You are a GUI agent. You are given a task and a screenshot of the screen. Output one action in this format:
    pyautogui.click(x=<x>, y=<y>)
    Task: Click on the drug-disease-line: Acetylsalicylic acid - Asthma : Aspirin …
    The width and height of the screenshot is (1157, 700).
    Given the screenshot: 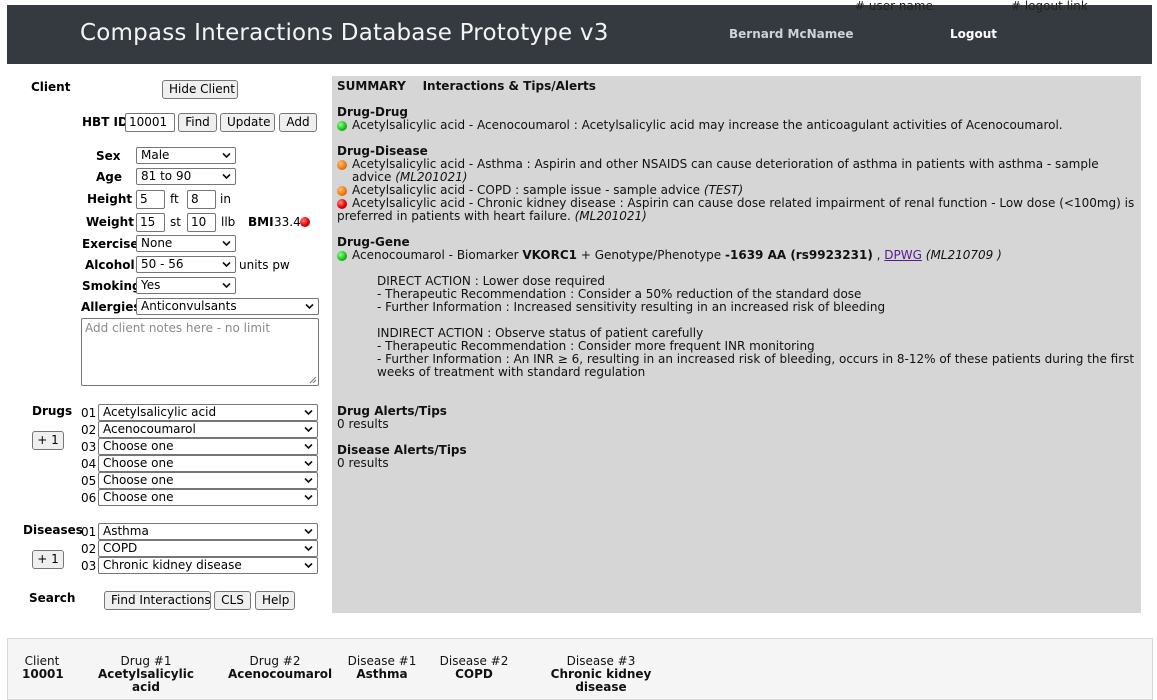 What is the action you would take?
    pyautogui.click(x=736, y=171)
    